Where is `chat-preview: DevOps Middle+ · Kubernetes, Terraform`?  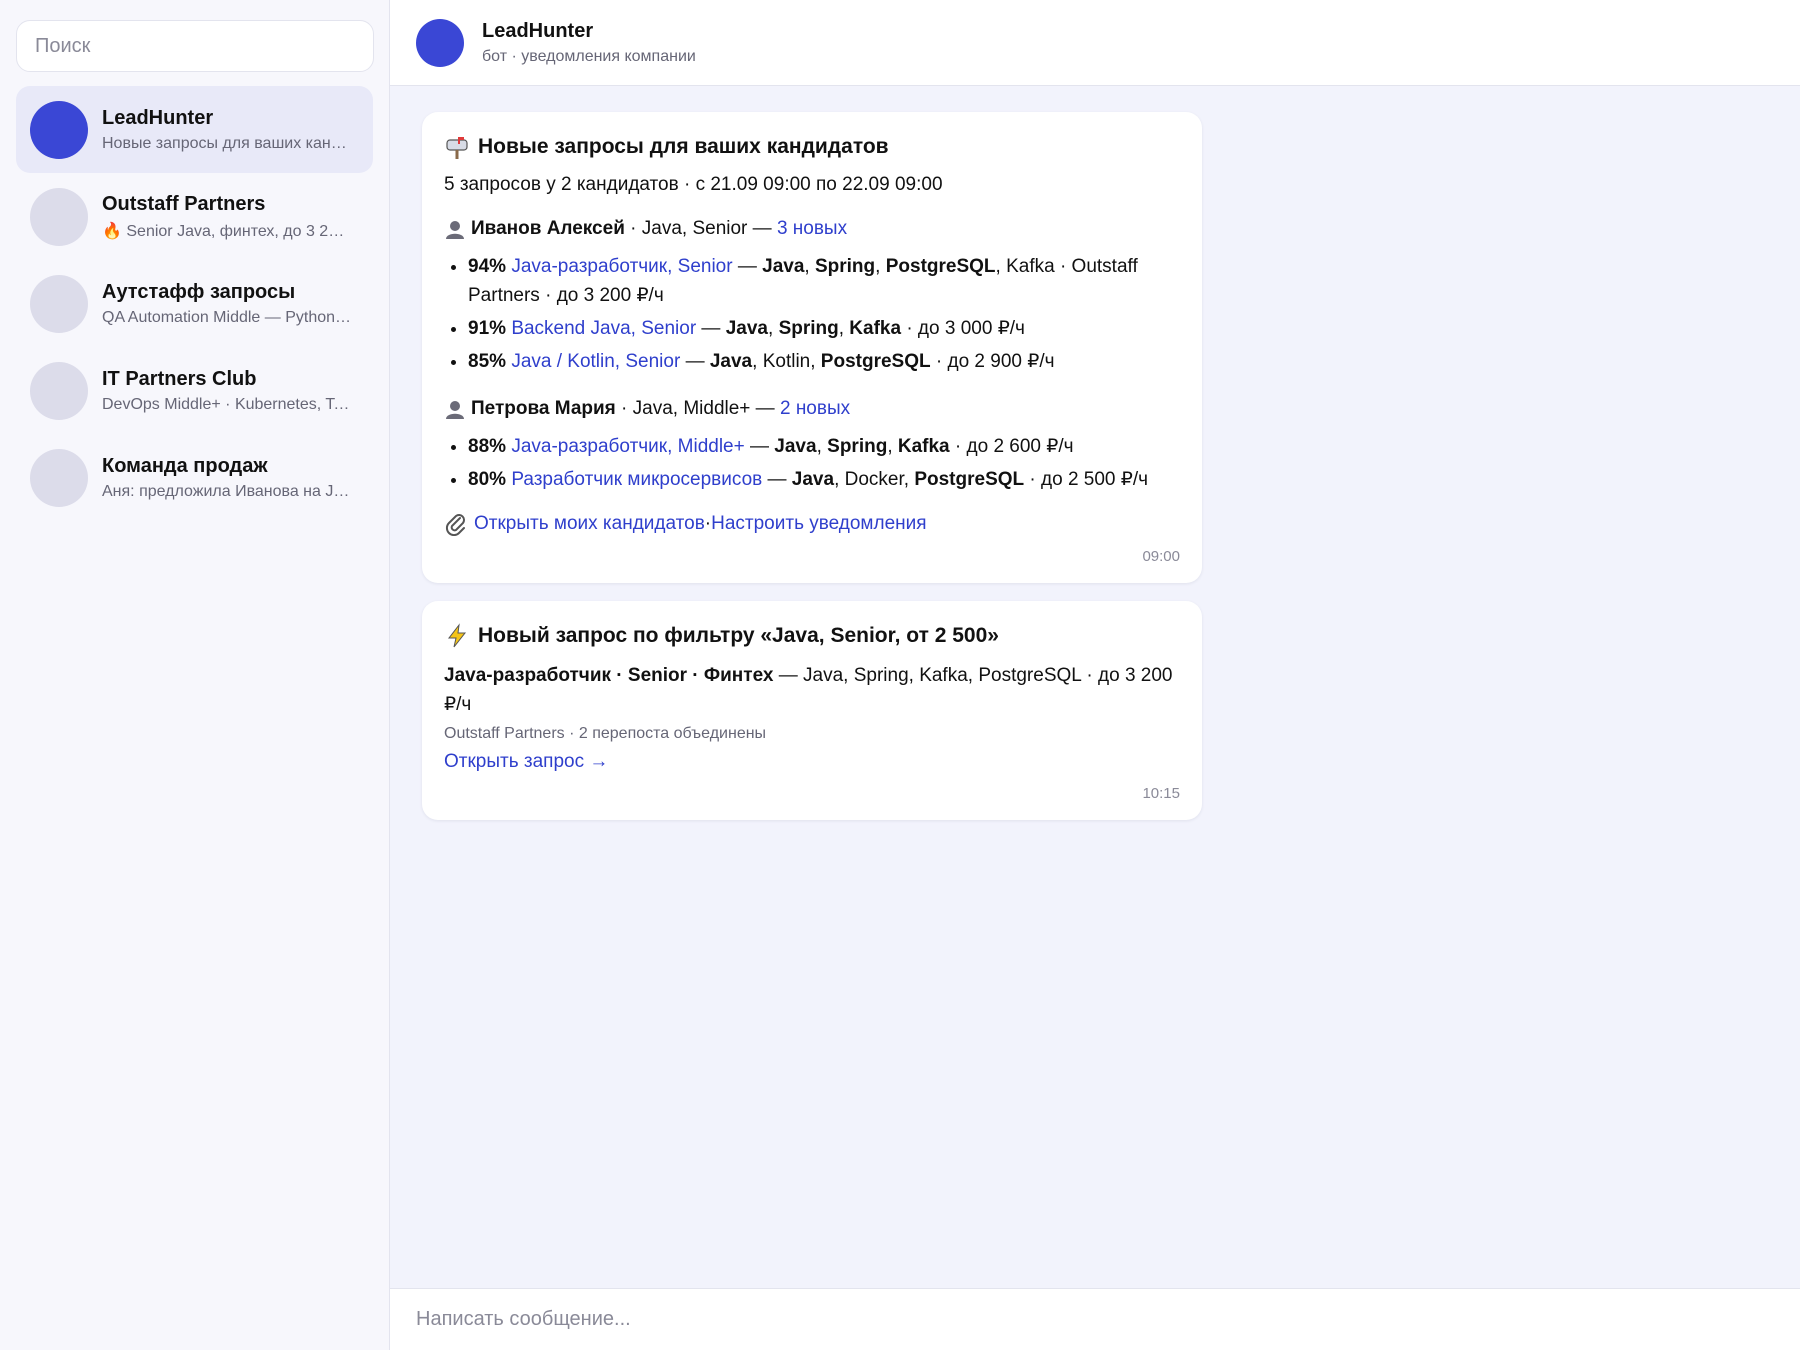 chat-preview: DevOps Middle+ · Kubernetes, Terraform is located at coordinates (227, 404).